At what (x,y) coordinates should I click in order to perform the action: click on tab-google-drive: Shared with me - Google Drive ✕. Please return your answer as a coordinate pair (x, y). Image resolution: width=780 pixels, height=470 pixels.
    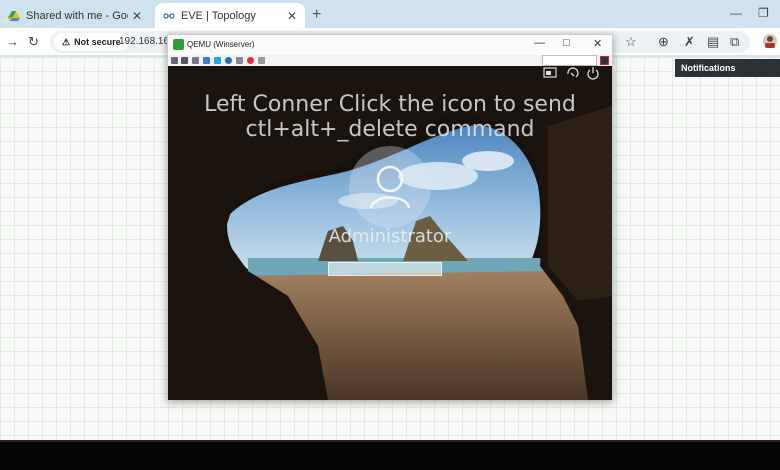
    Looking at the image, I should click on (75, 15).